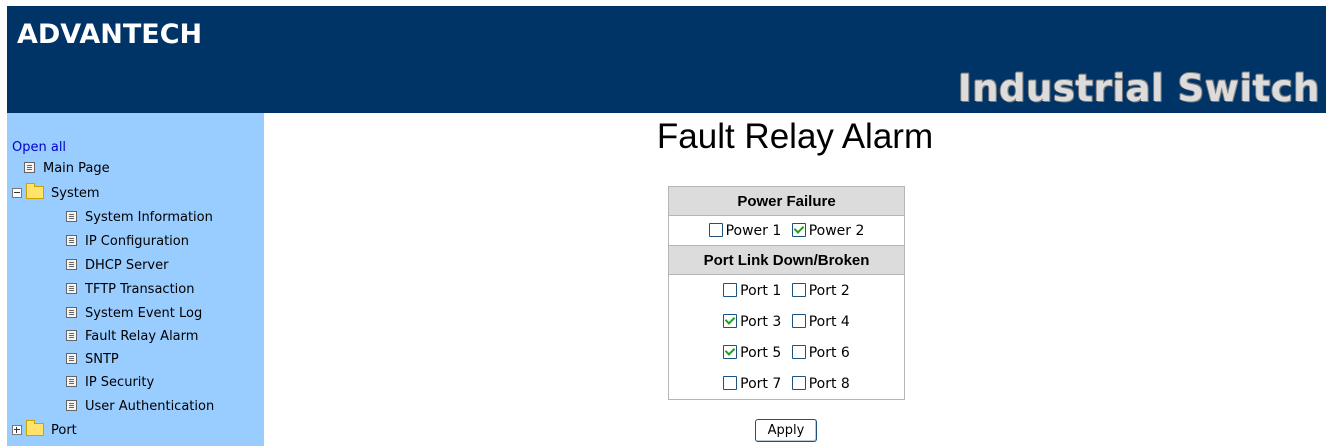 This screenshot has width=1333, height=446. I want to click on sidebar-item-ip-security: IP Security, so click(110, 383).